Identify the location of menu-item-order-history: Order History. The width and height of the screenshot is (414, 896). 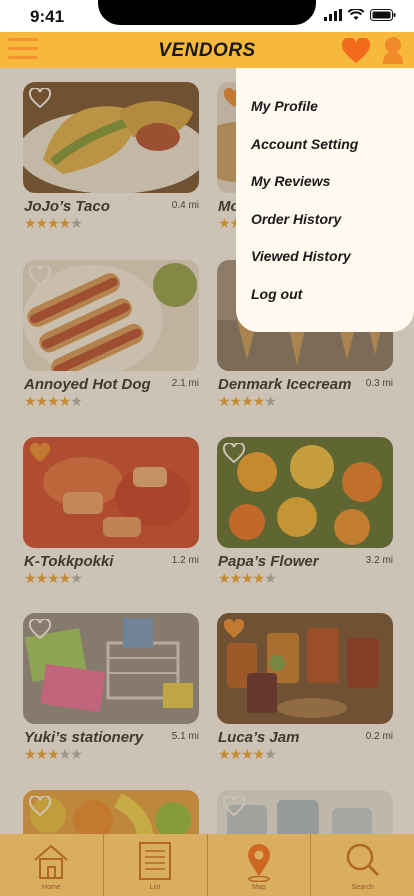
(325, 230).